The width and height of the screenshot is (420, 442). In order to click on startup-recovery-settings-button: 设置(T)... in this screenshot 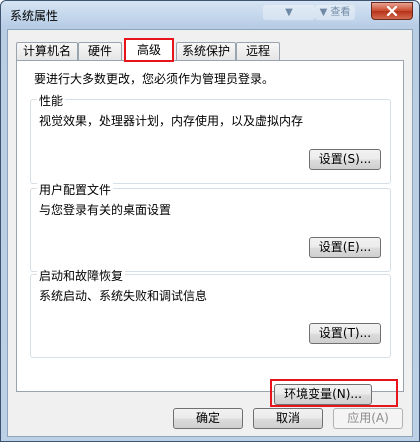, I will do `click(345, 333)`.